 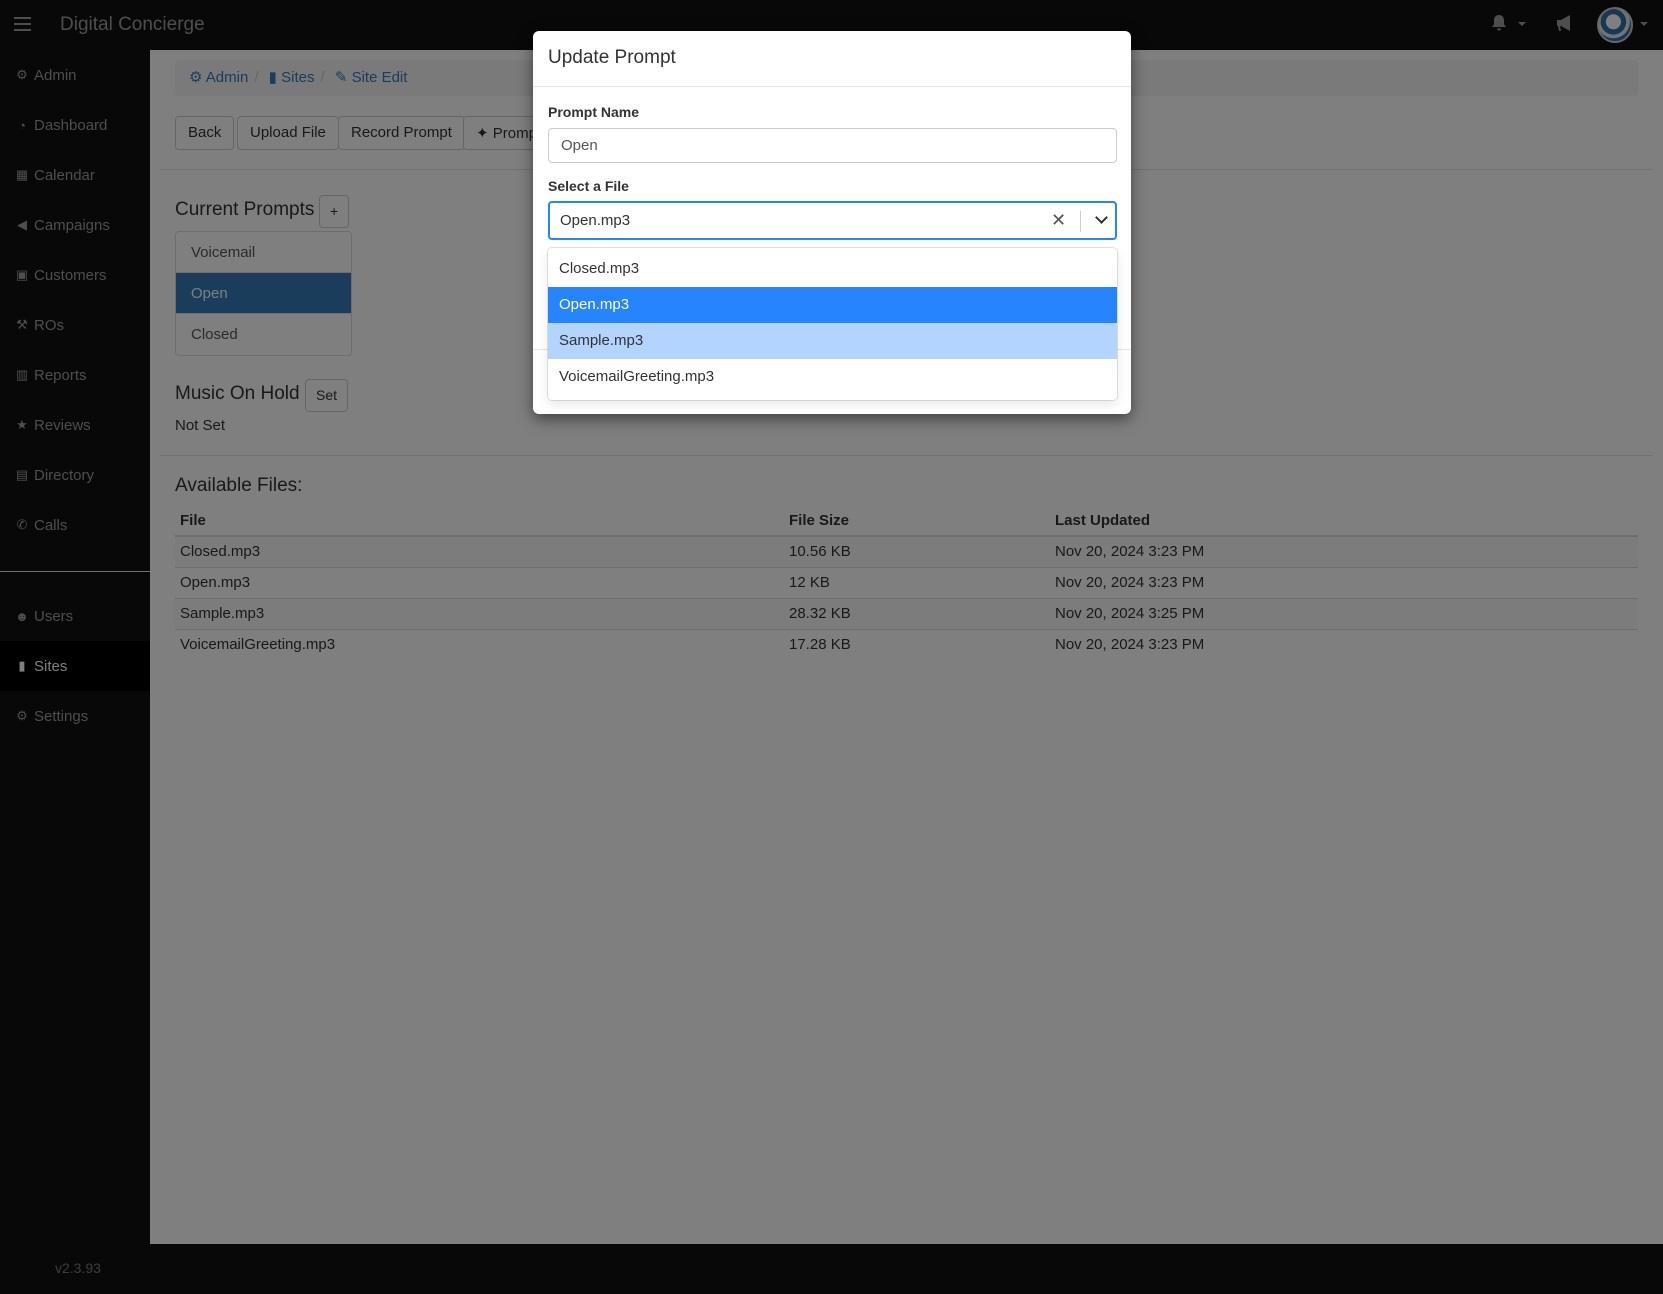 What do you see at coordinates (832, 220) in the screenshot?
I see `file-select: Open.mp3 ✕` at bounding box center [832, 220].